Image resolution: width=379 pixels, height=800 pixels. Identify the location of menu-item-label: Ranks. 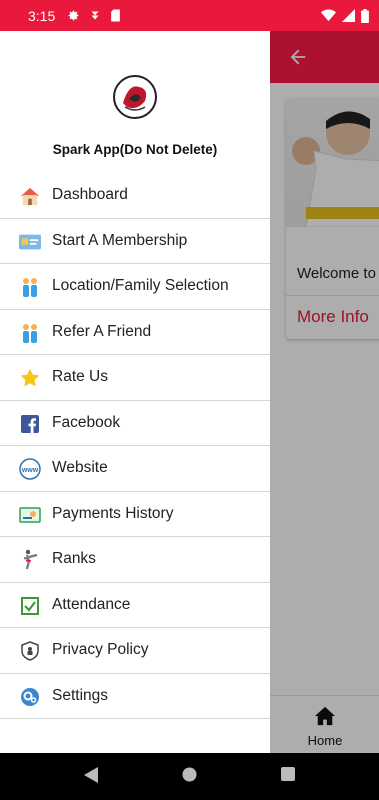
(74, 559).